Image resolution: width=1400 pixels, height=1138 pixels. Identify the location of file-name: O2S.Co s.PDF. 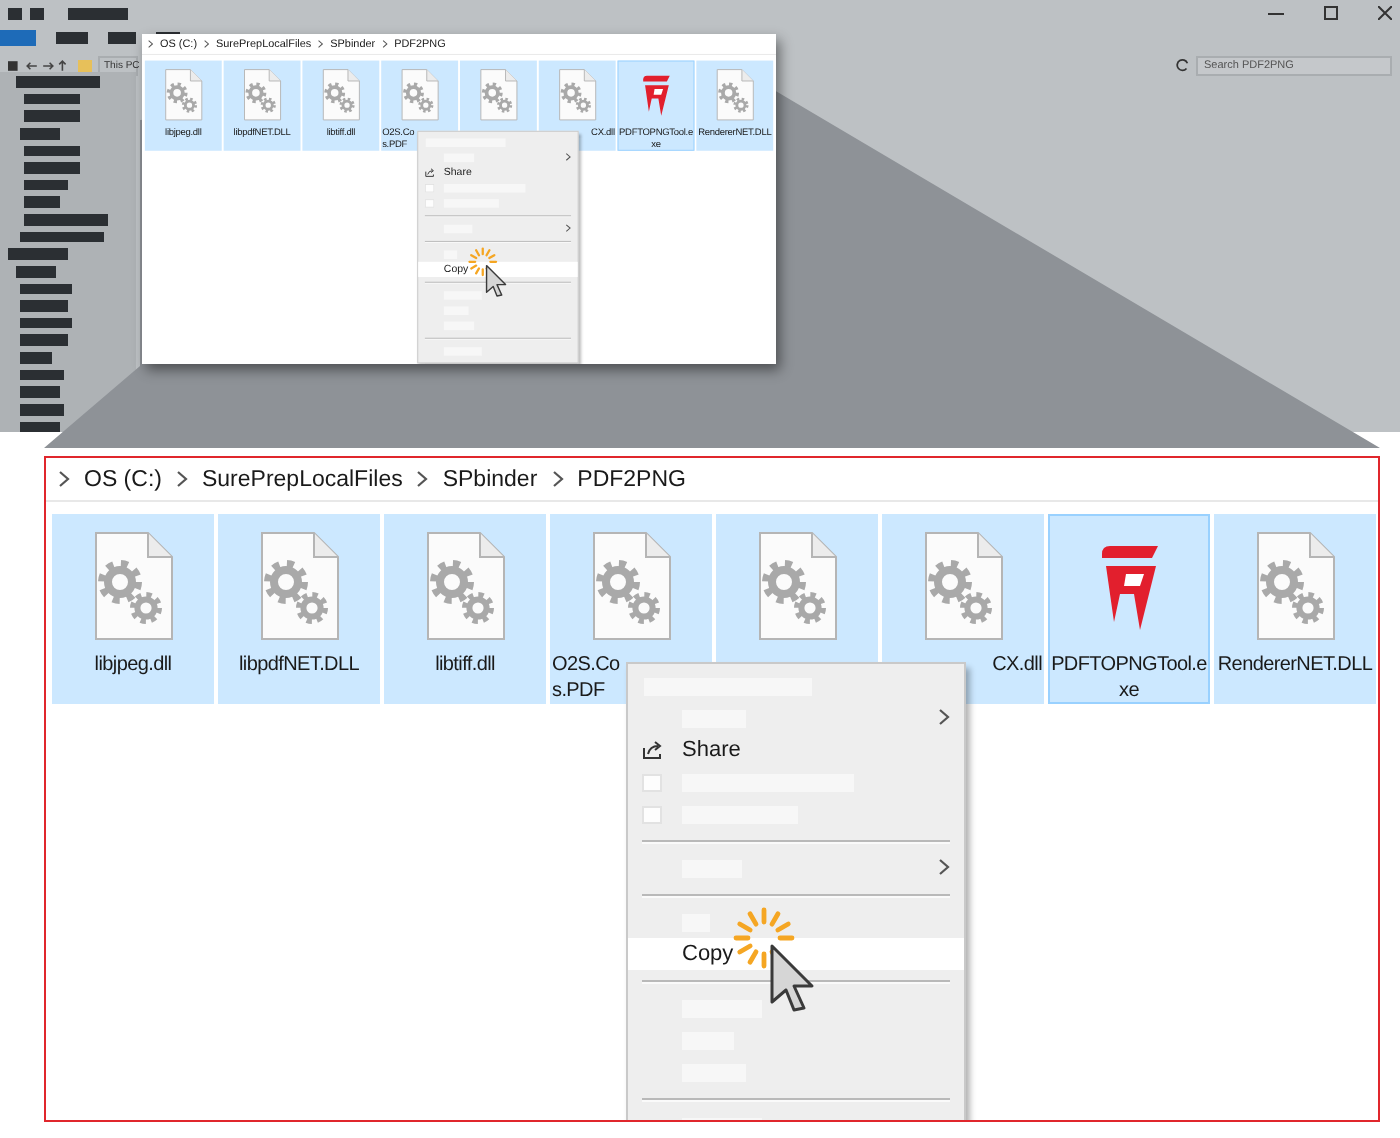
(586, 678).